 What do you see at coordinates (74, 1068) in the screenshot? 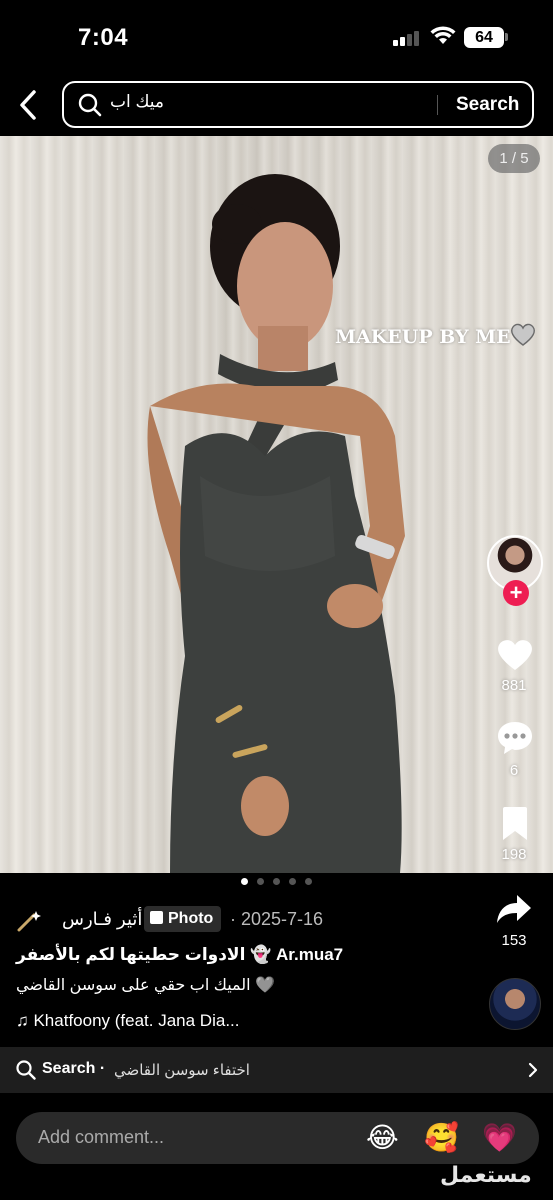
I see `related-search-label: Search ·` at bounding box center [74, 1068].